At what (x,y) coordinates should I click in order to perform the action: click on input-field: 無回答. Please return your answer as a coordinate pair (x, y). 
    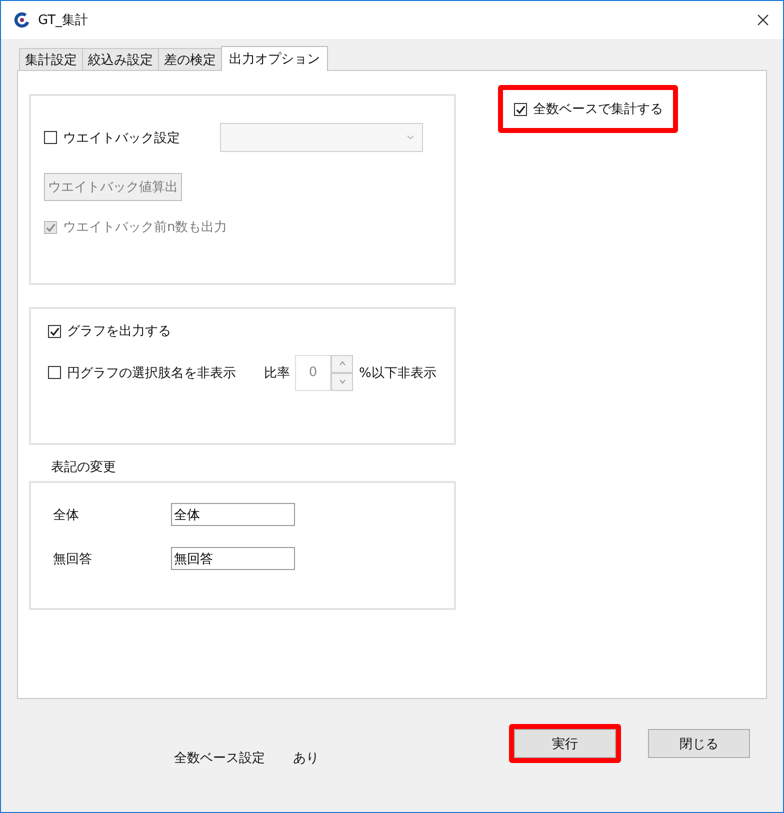
    Looking at the image, I should click on (233, 558).